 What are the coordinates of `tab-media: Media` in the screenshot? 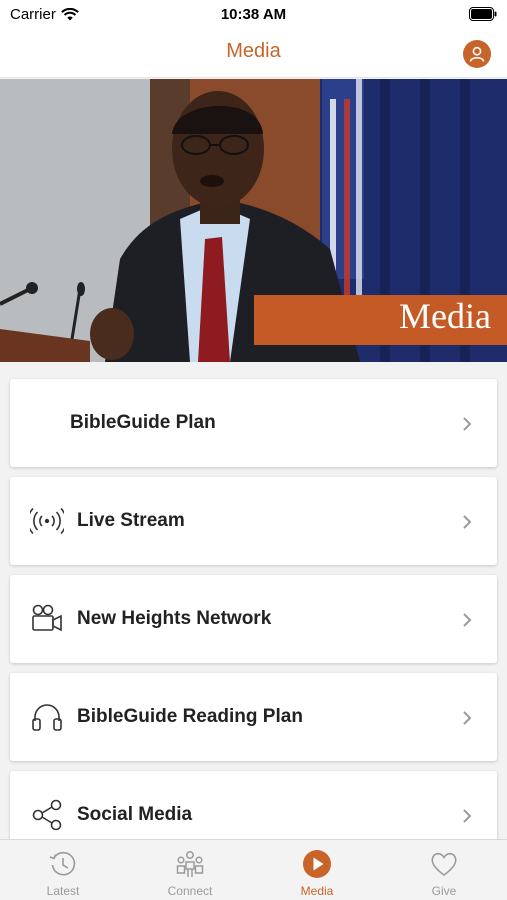 It's located at (317, 870).